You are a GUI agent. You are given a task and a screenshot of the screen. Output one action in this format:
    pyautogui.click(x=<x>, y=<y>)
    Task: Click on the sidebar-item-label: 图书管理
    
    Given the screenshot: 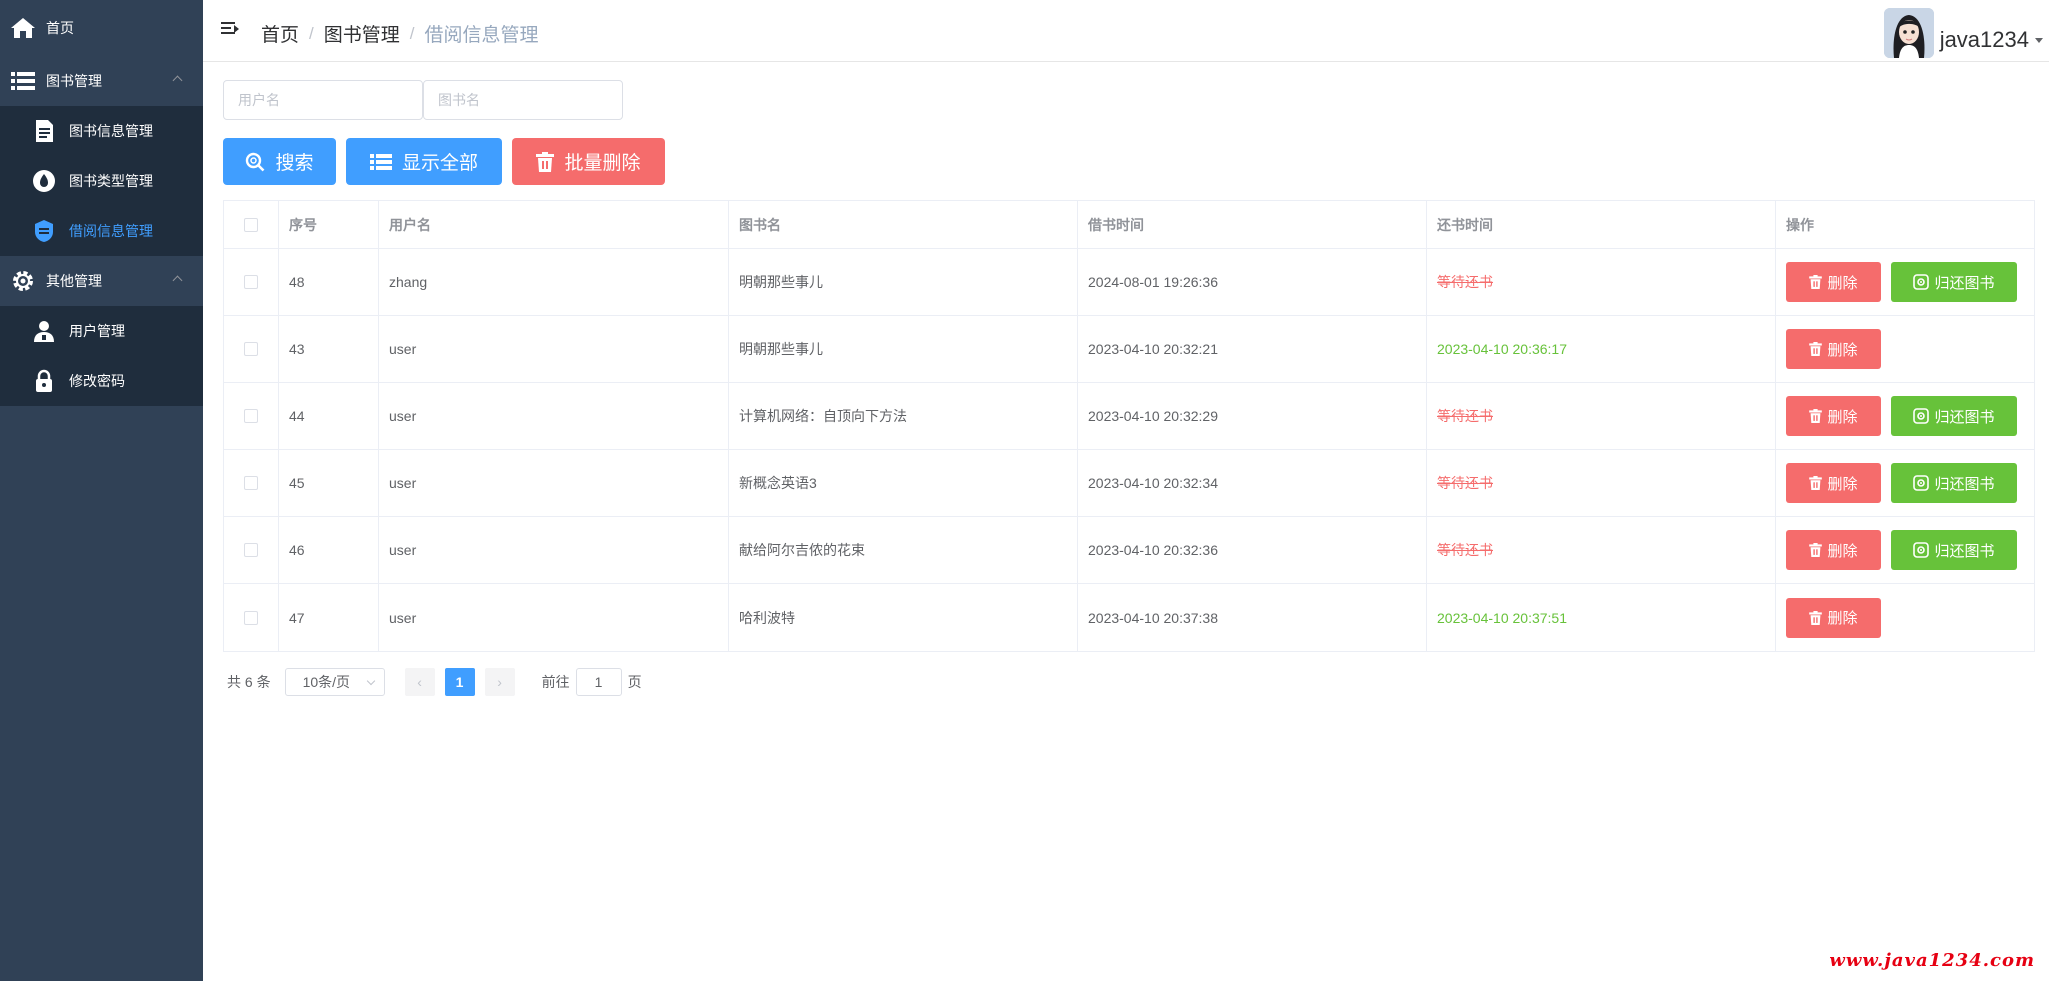 What is the action you would take?
    pyautogui.click(x=74, y=81)
    